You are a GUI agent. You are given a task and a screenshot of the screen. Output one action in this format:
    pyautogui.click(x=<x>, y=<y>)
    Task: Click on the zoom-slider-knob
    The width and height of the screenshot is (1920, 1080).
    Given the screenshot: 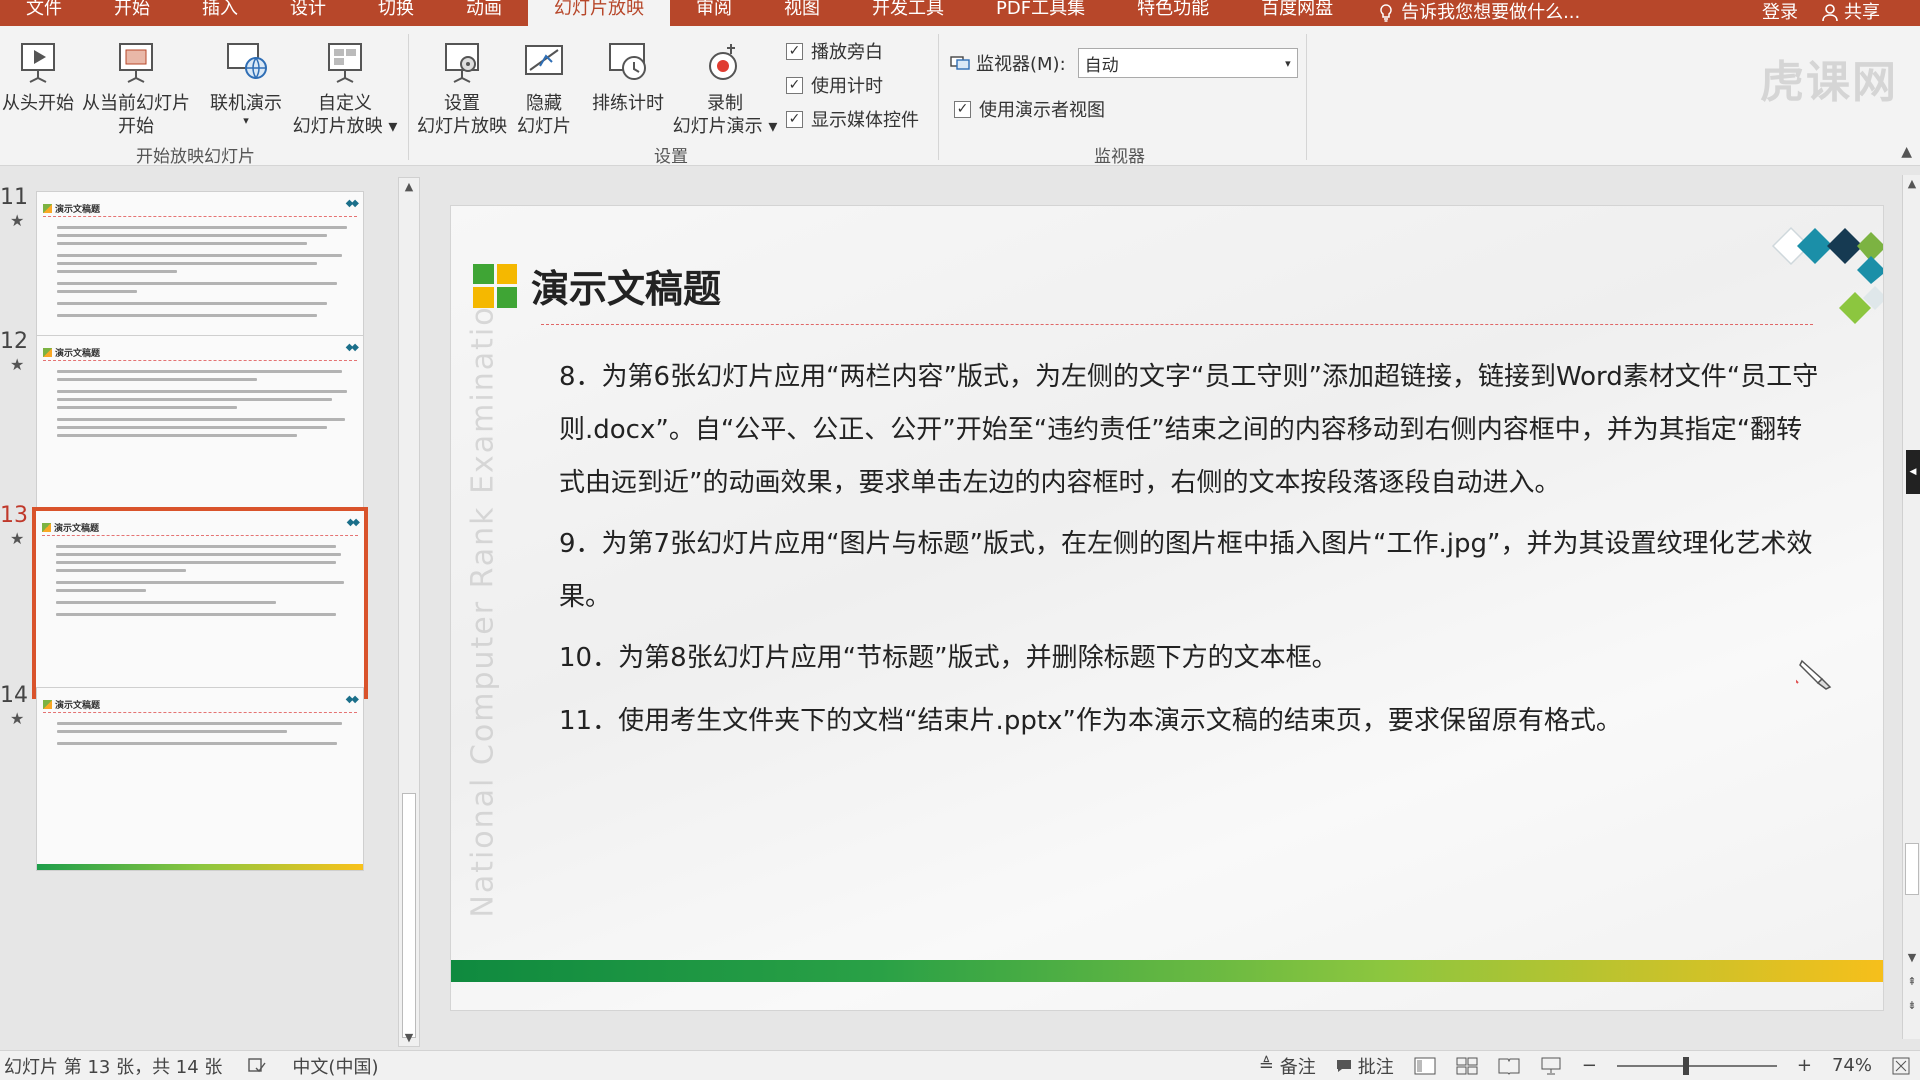 What is the action you would take?
    pyautogui.click(x=1685, y=1065)
    